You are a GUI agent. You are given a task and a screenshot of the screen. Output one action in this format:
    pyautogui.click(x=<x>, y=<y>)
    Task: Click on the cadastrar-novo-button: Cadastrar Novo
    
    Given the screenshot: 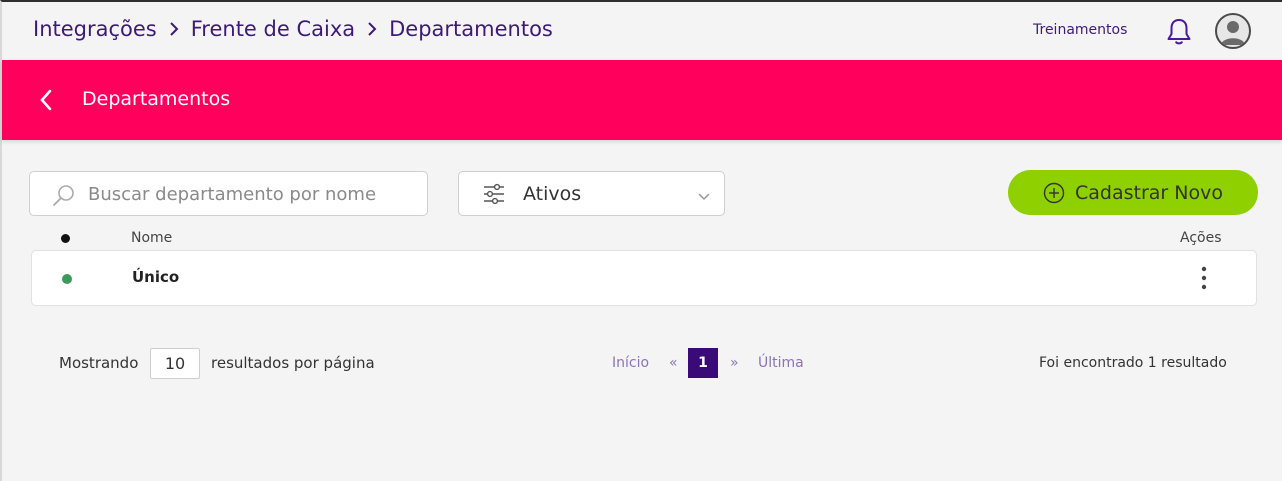 What is the action you would take?
    pyautogui.click(x=1133, y=192)
    